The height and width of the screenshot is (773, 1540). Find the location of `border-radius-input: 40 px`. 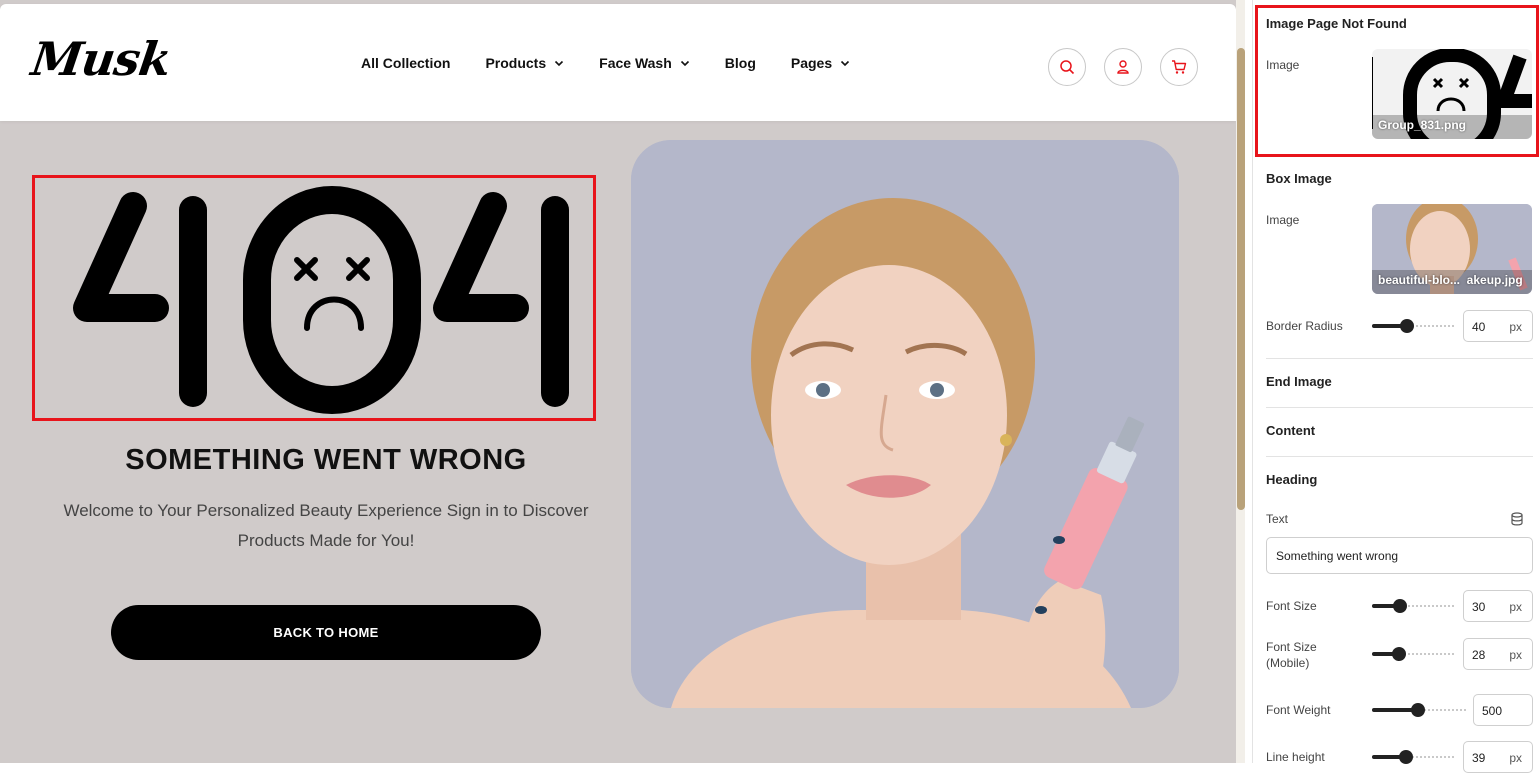

border-radius-input: 40 px is located at coordinates (1498, 326).